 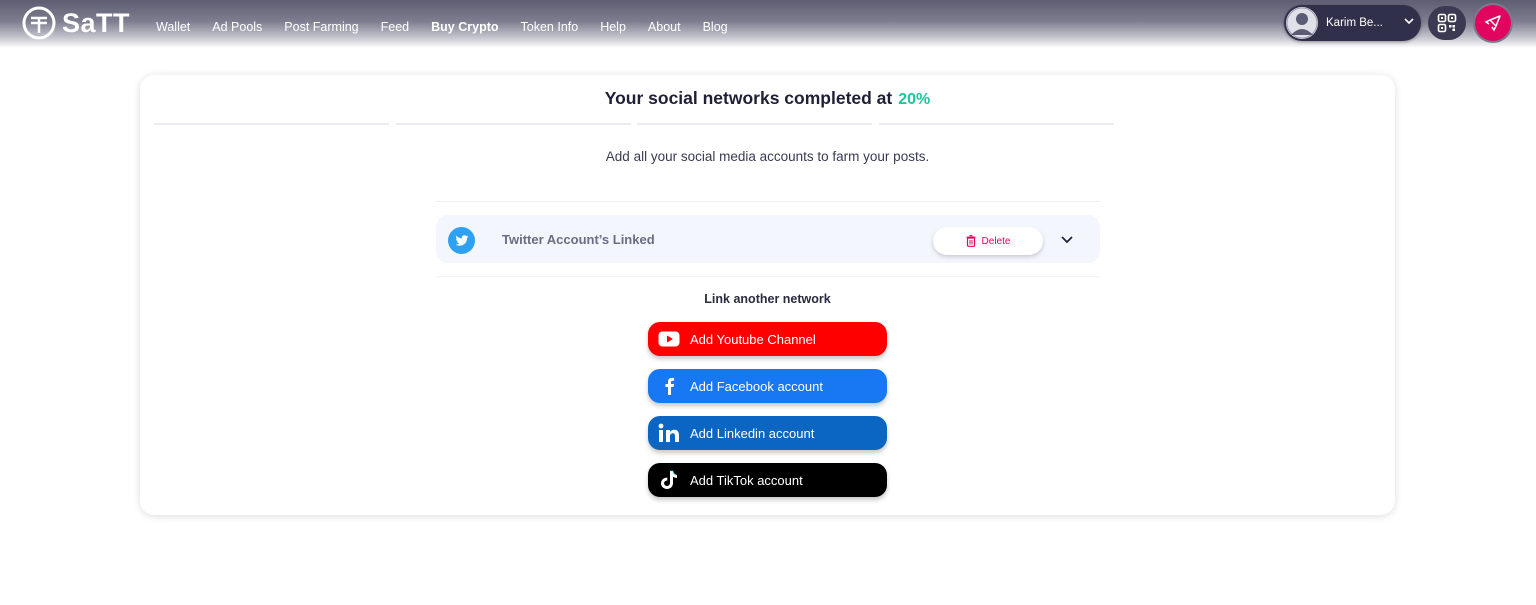 What do you see at coordinates (321, 27) in the screenshot?
I see `nav-post-farming: Post Farming` at bounding box center [321, 27].